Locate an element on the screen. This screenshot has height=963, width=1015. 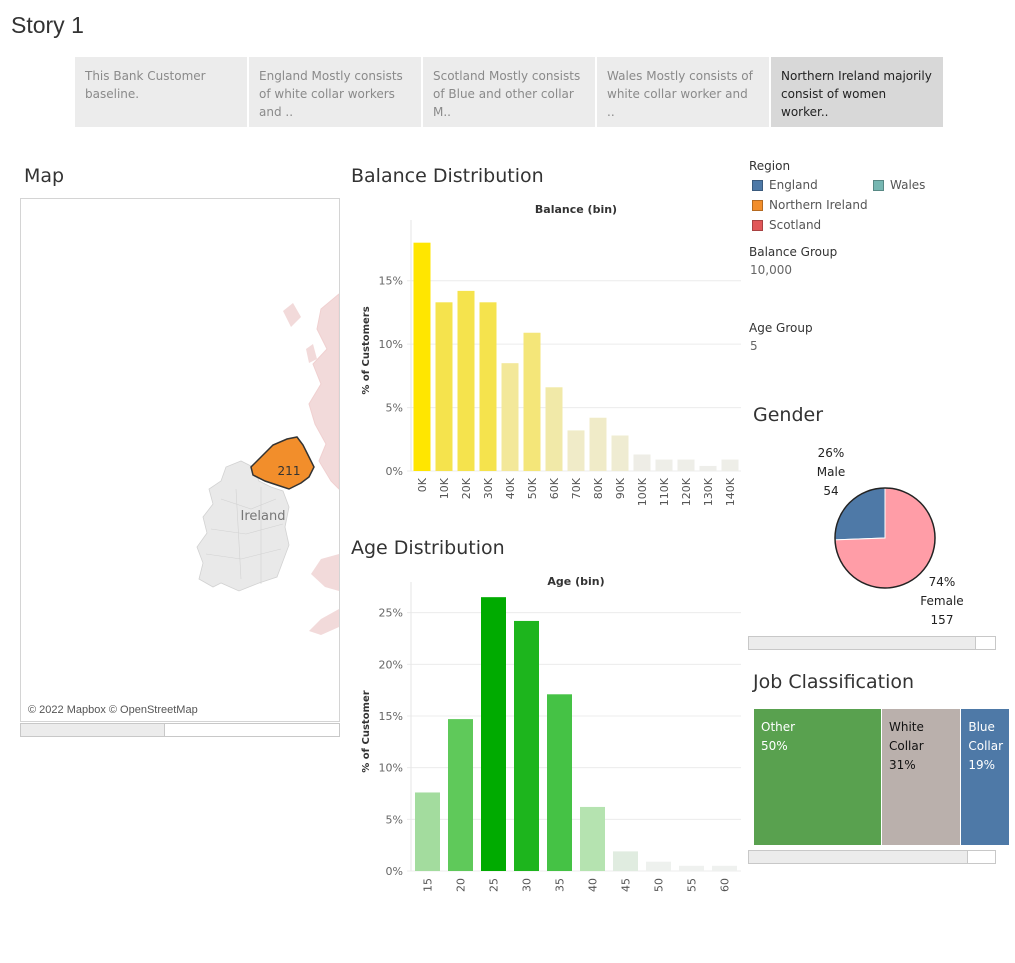
bar-70K is located at coordinates (576, 450).